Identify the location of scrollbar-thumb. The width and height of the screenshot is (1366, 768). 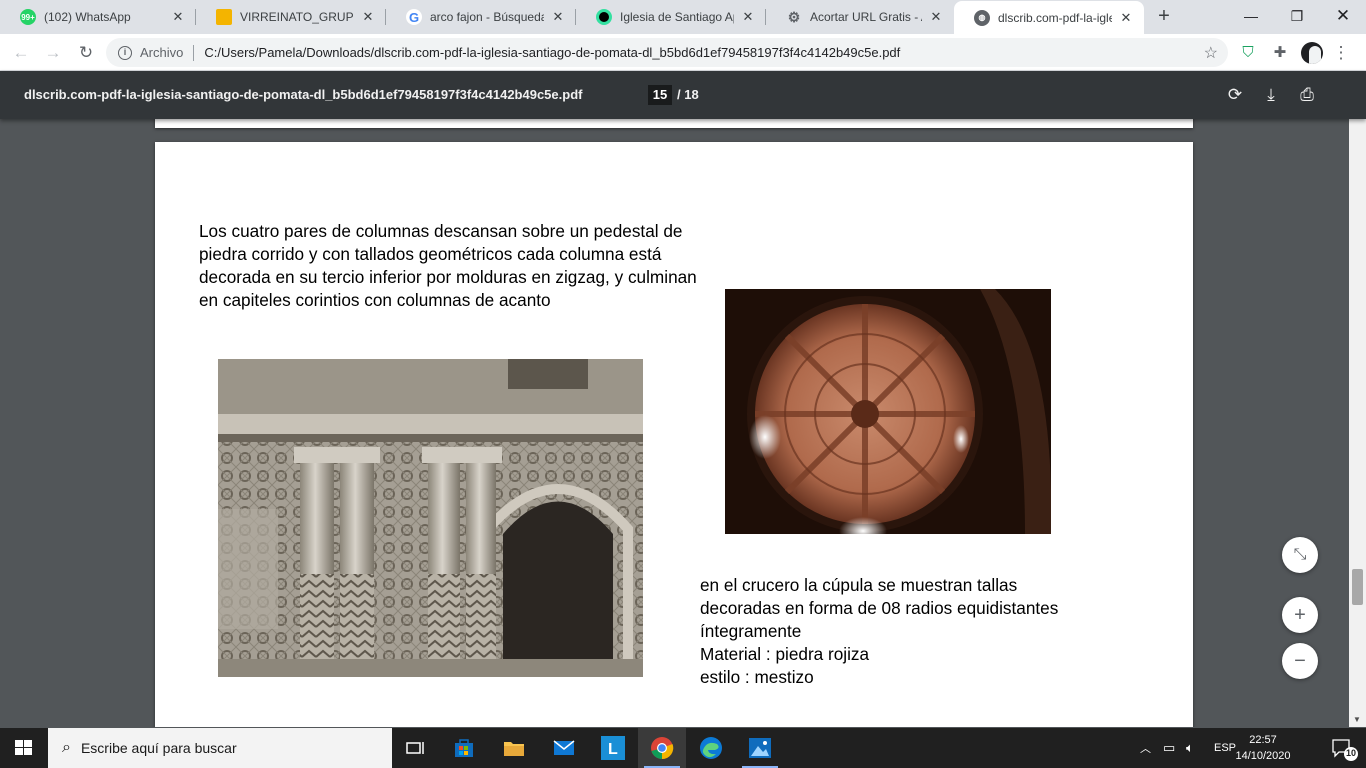
(1357, 587).